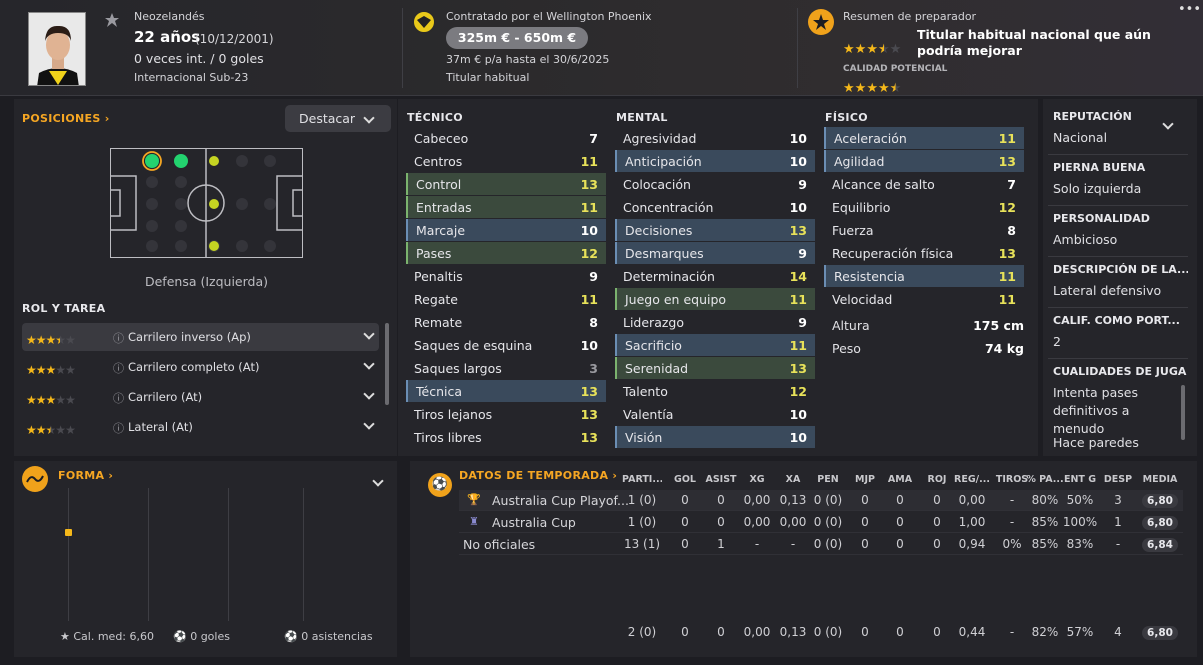  I want to click on form-title: FORMA ›, so click(85, 475).